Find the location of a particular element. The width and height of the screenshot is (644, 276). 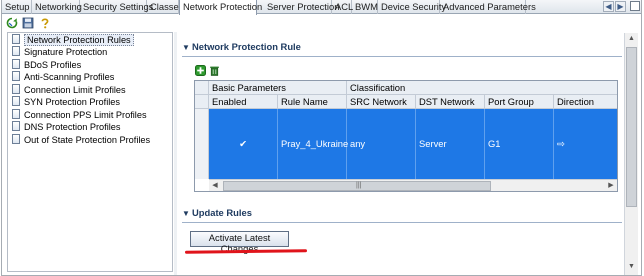

column-header-dst-network: DST Network is located at coordinates (450, 102).